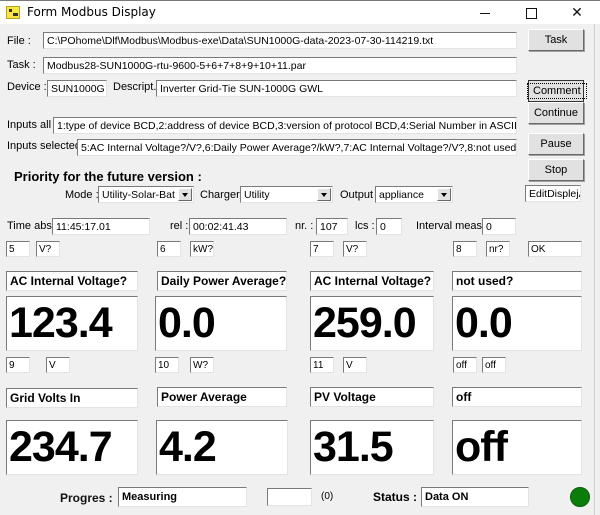 This screenshot has height=515, width=600. What do you see at coordinates (222, 447) in the screenshot?
I see `channel-value-display: 4.2` at bounding box center [222, 447].